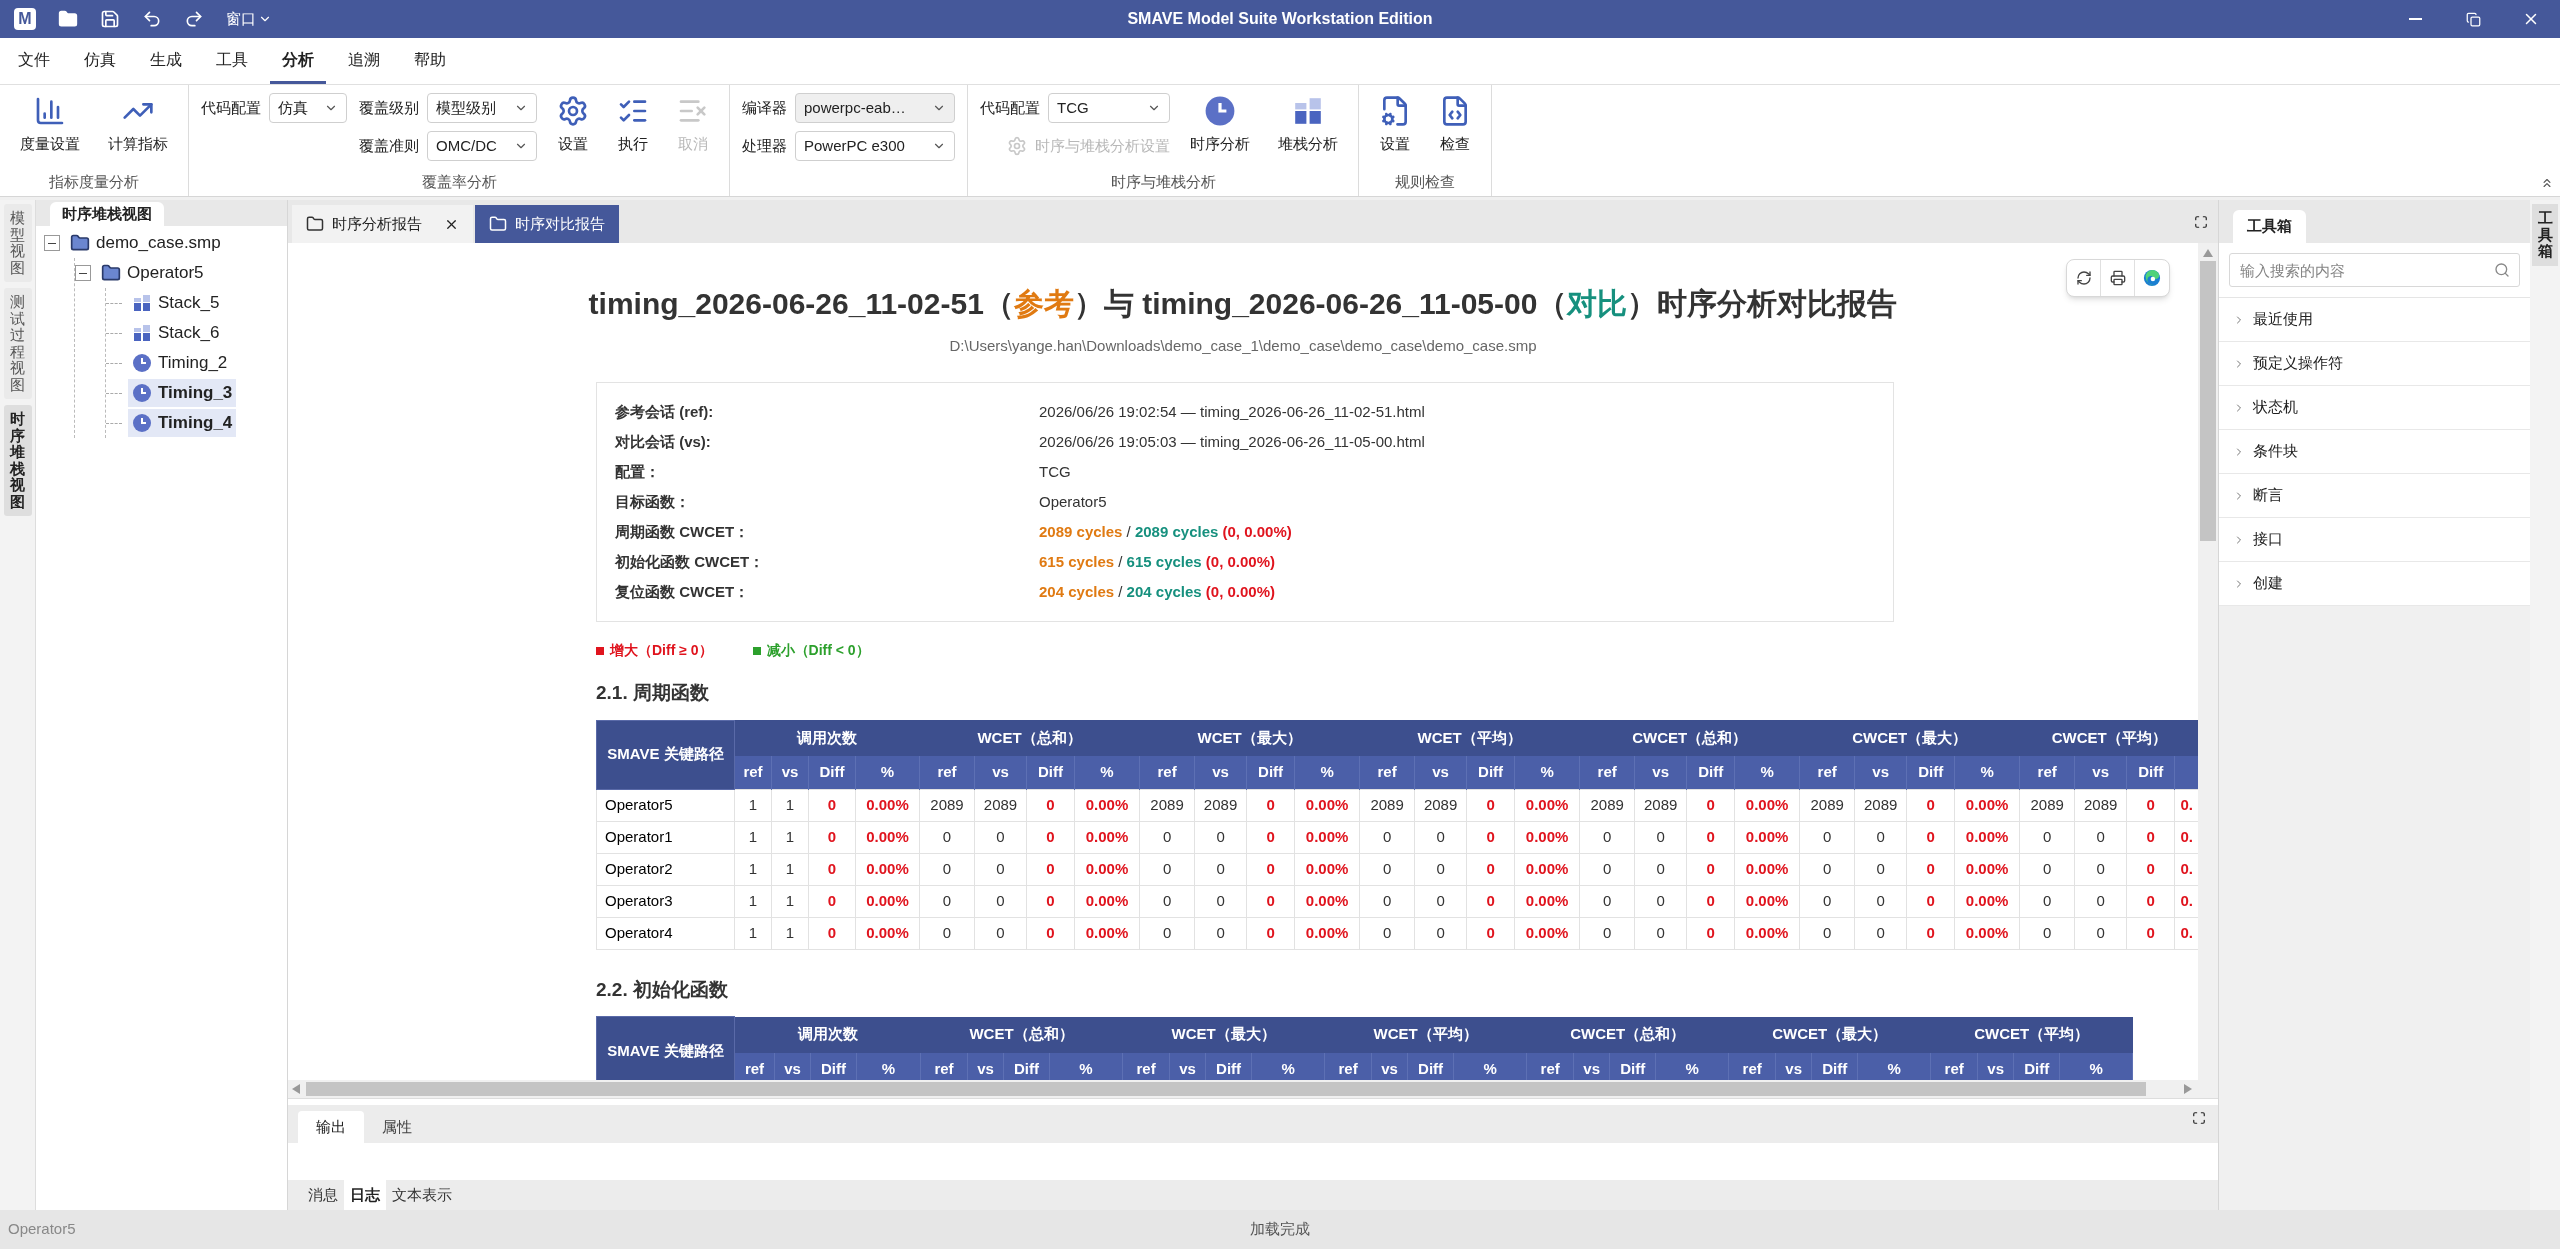 This screenshot has width=2560, height=1249. I want to click on save-icon, so click(110, 19).